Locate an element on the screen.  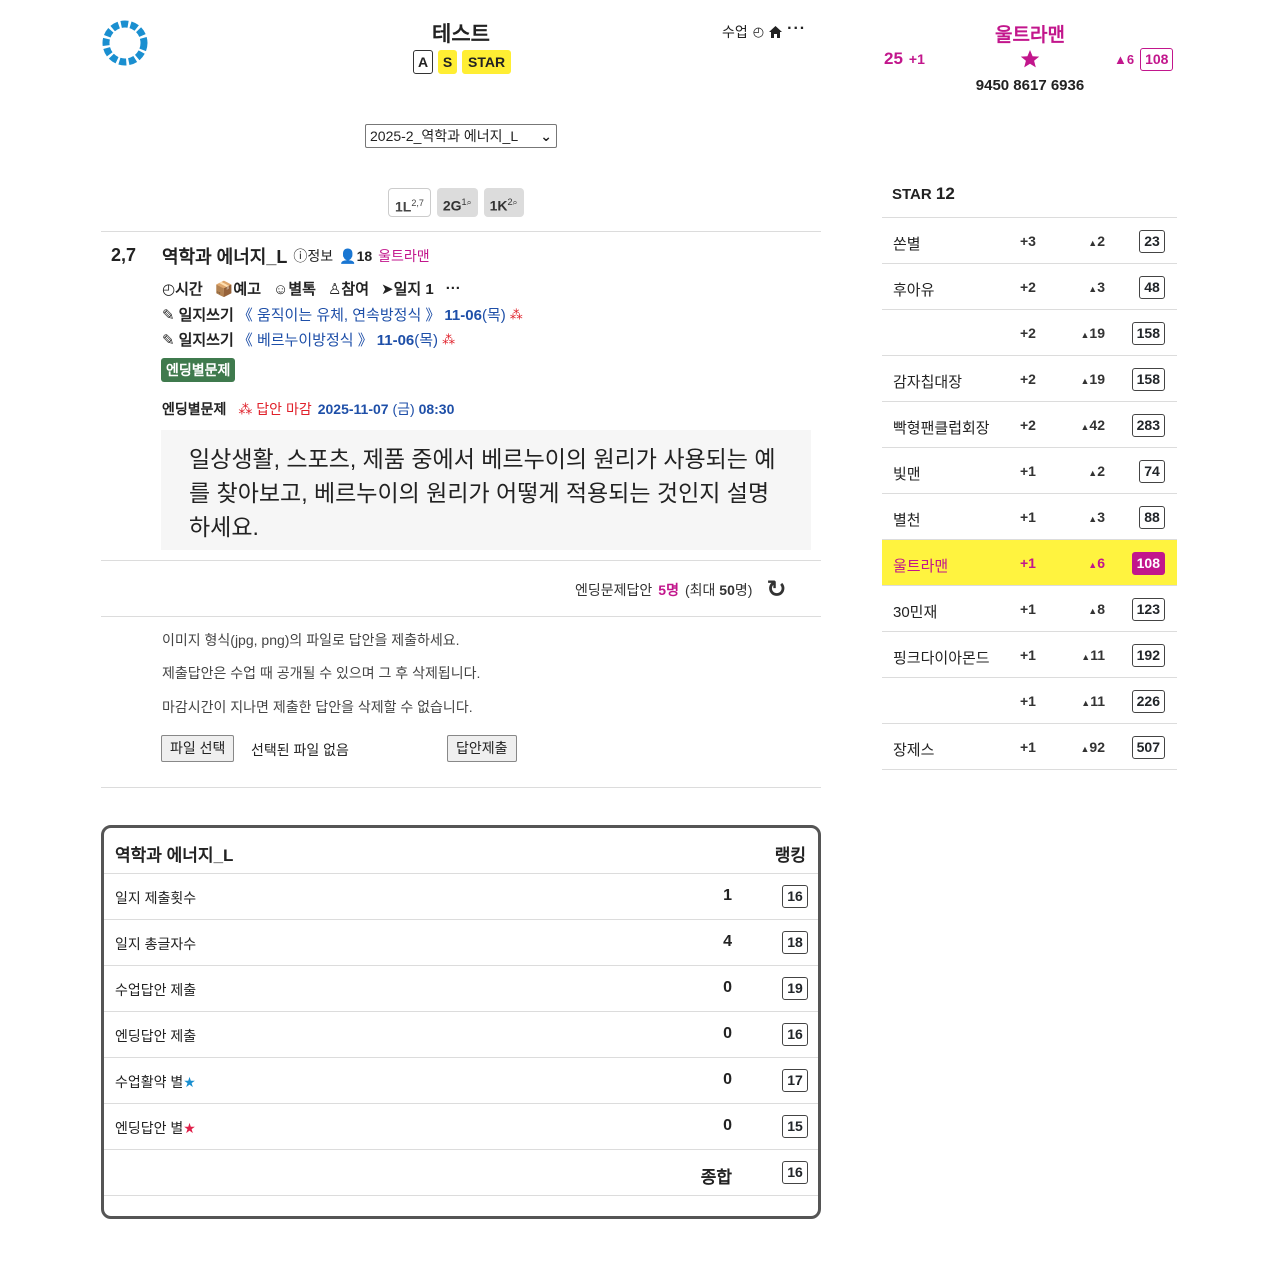
preview-button: 📦예고 is located at coordinates (238, 288).